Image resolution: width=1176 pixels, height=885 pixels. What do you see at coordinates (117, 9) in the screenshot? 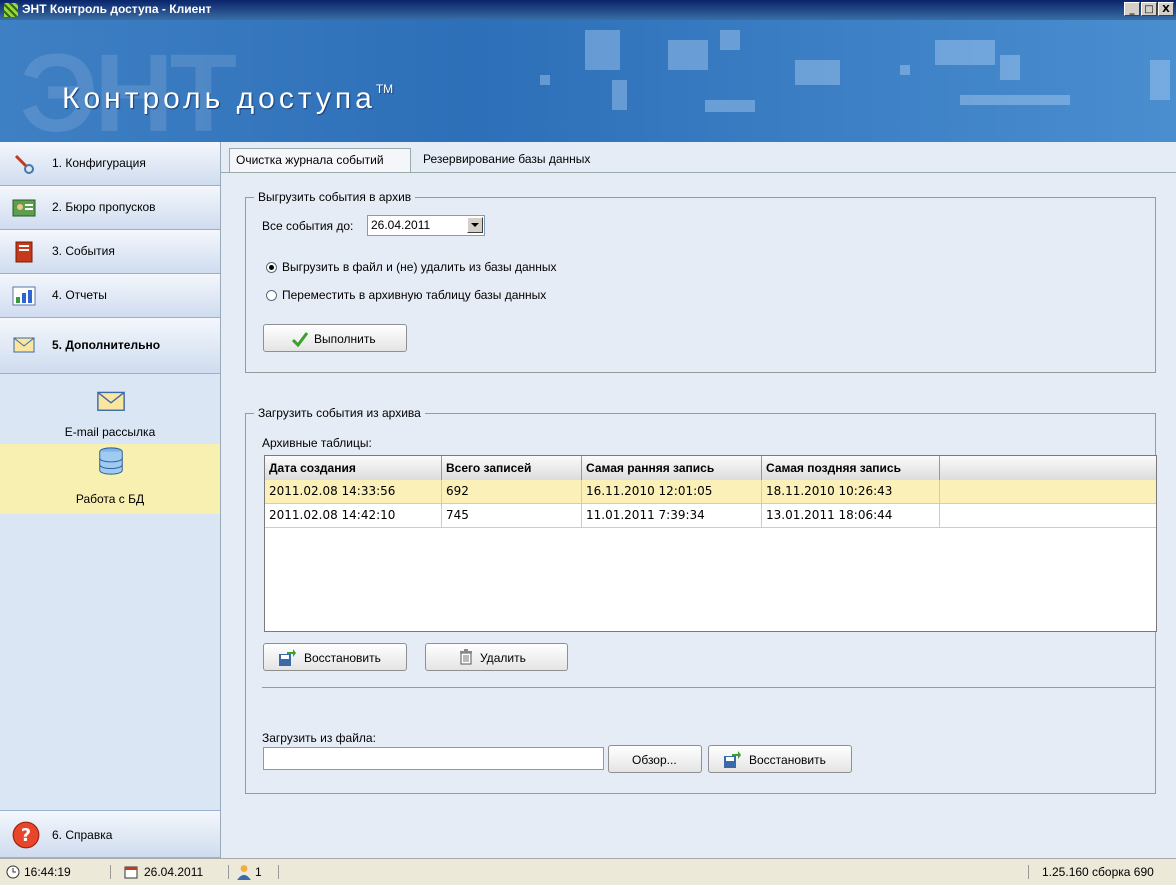
I see `window-title: ЭНТ Контроль доступа - Клиент` at bounding box center [117, 9].